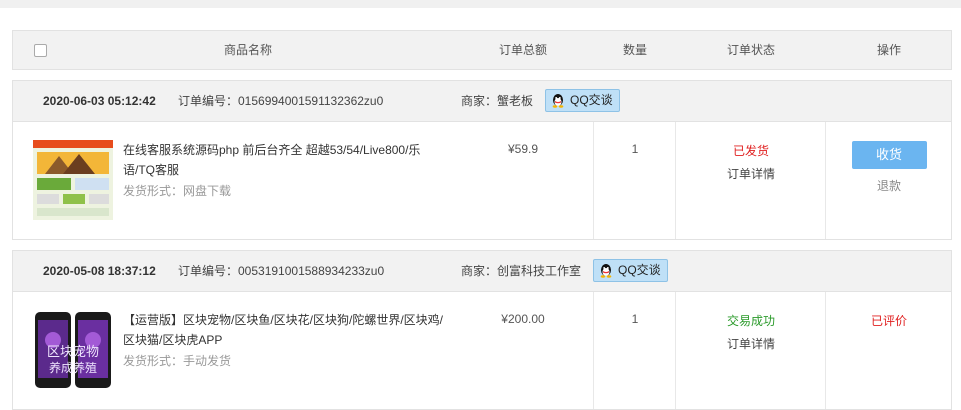 Image resolution: width=961 pixels, height=410 pixels. Describe the element at coordinates (99, 271) in the screenshot. I see `order-date: 2020-05-08 18:37:12` at that location.